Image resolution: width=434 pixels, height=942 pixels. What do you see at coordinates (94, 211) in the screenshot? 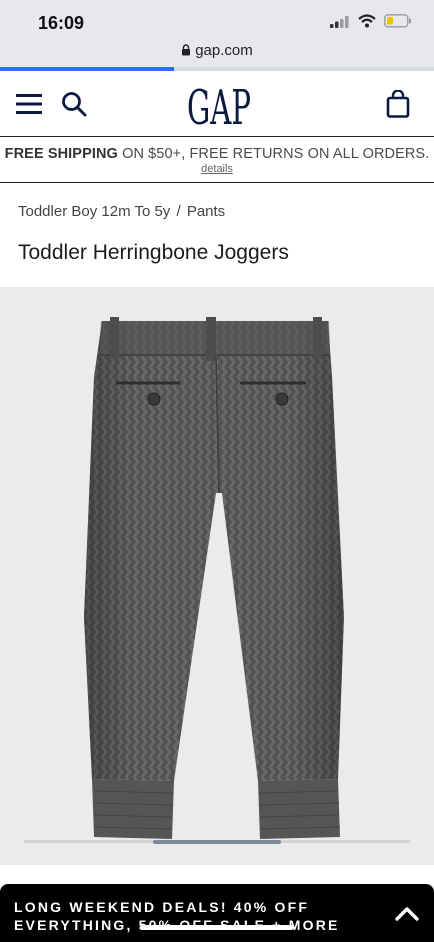
I see `breadcrumb-category: Toddler Boy 12m To 5y` at bounding box center [94, 211].